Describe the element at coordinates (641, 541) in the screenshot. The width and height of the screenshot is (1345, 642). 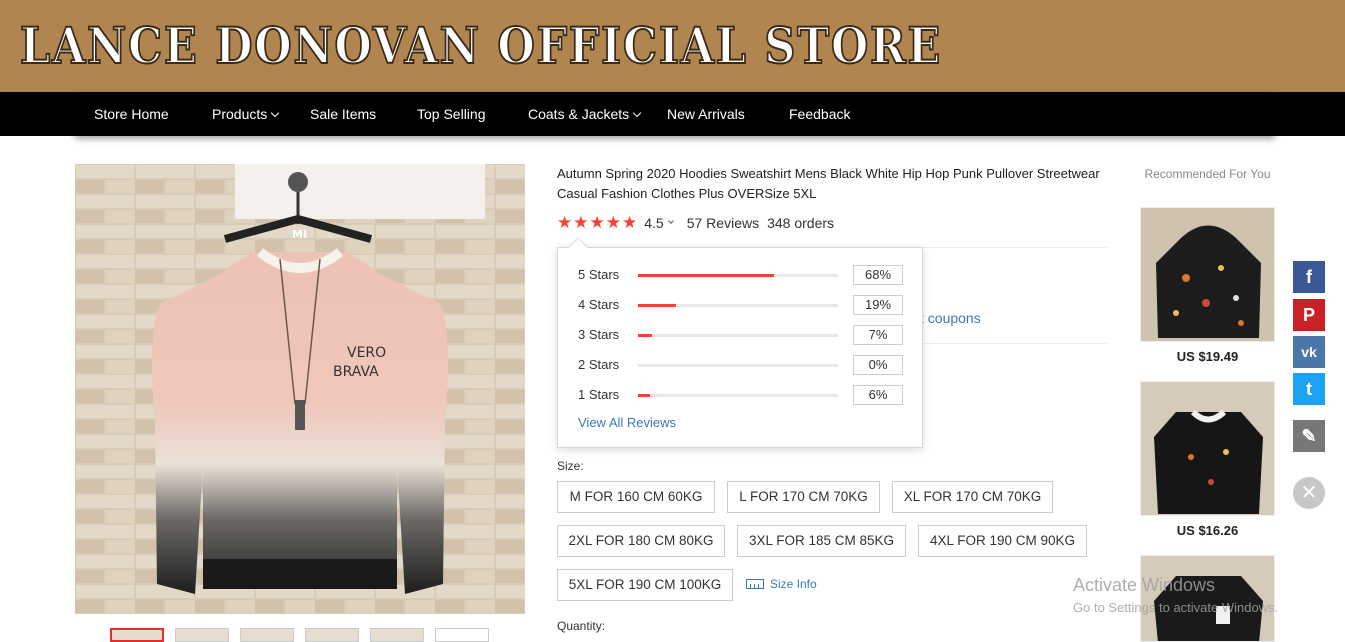
I see `size-option-2xl: 2XL FOR 180 CM 80KG` at that location.